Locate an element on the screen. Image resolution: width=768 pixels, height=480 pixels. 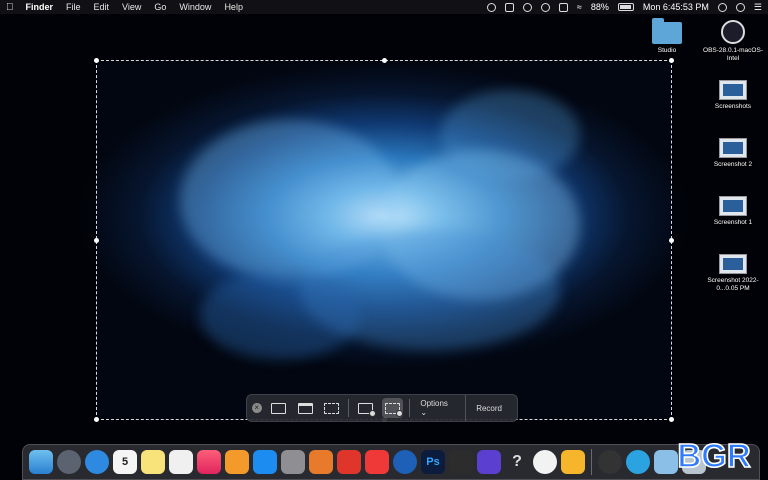
menu-edit: Edit is located at coordinates (102, 7).